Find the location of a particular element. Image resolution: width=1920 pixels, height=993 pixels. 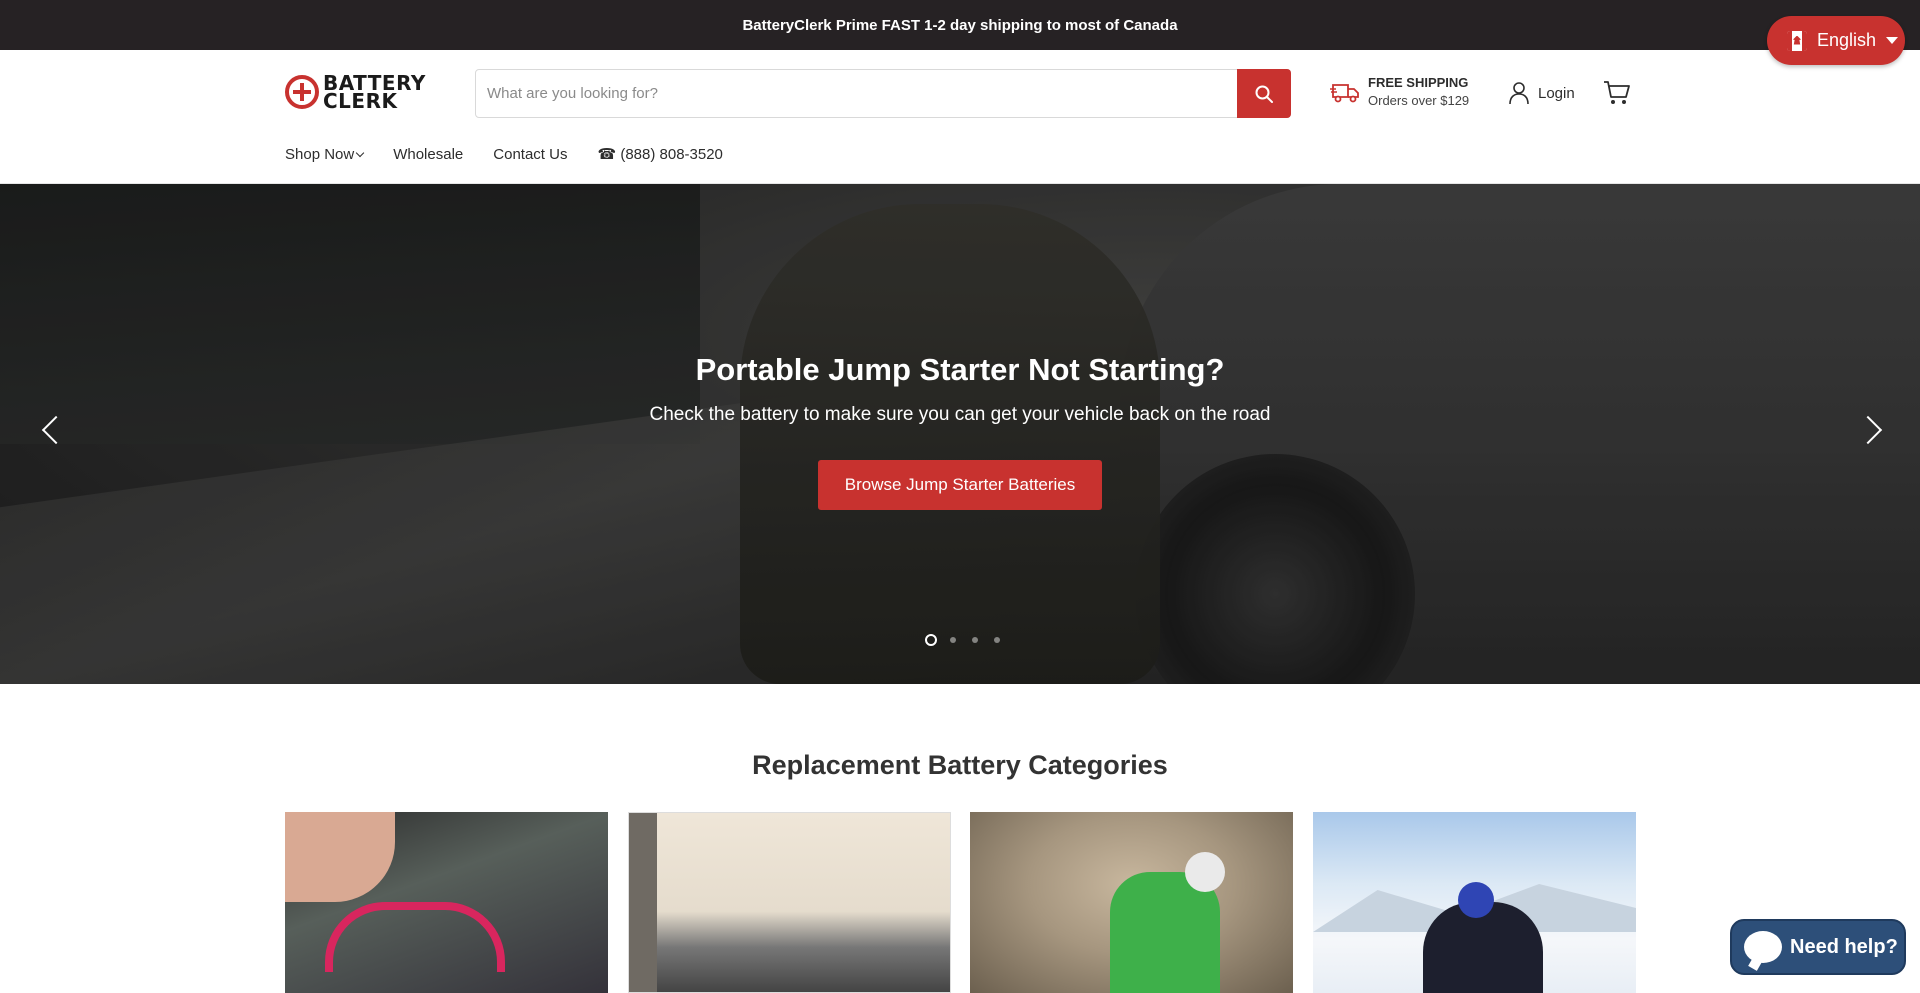

chevron-down-icon is located at coordinates (360, 152).